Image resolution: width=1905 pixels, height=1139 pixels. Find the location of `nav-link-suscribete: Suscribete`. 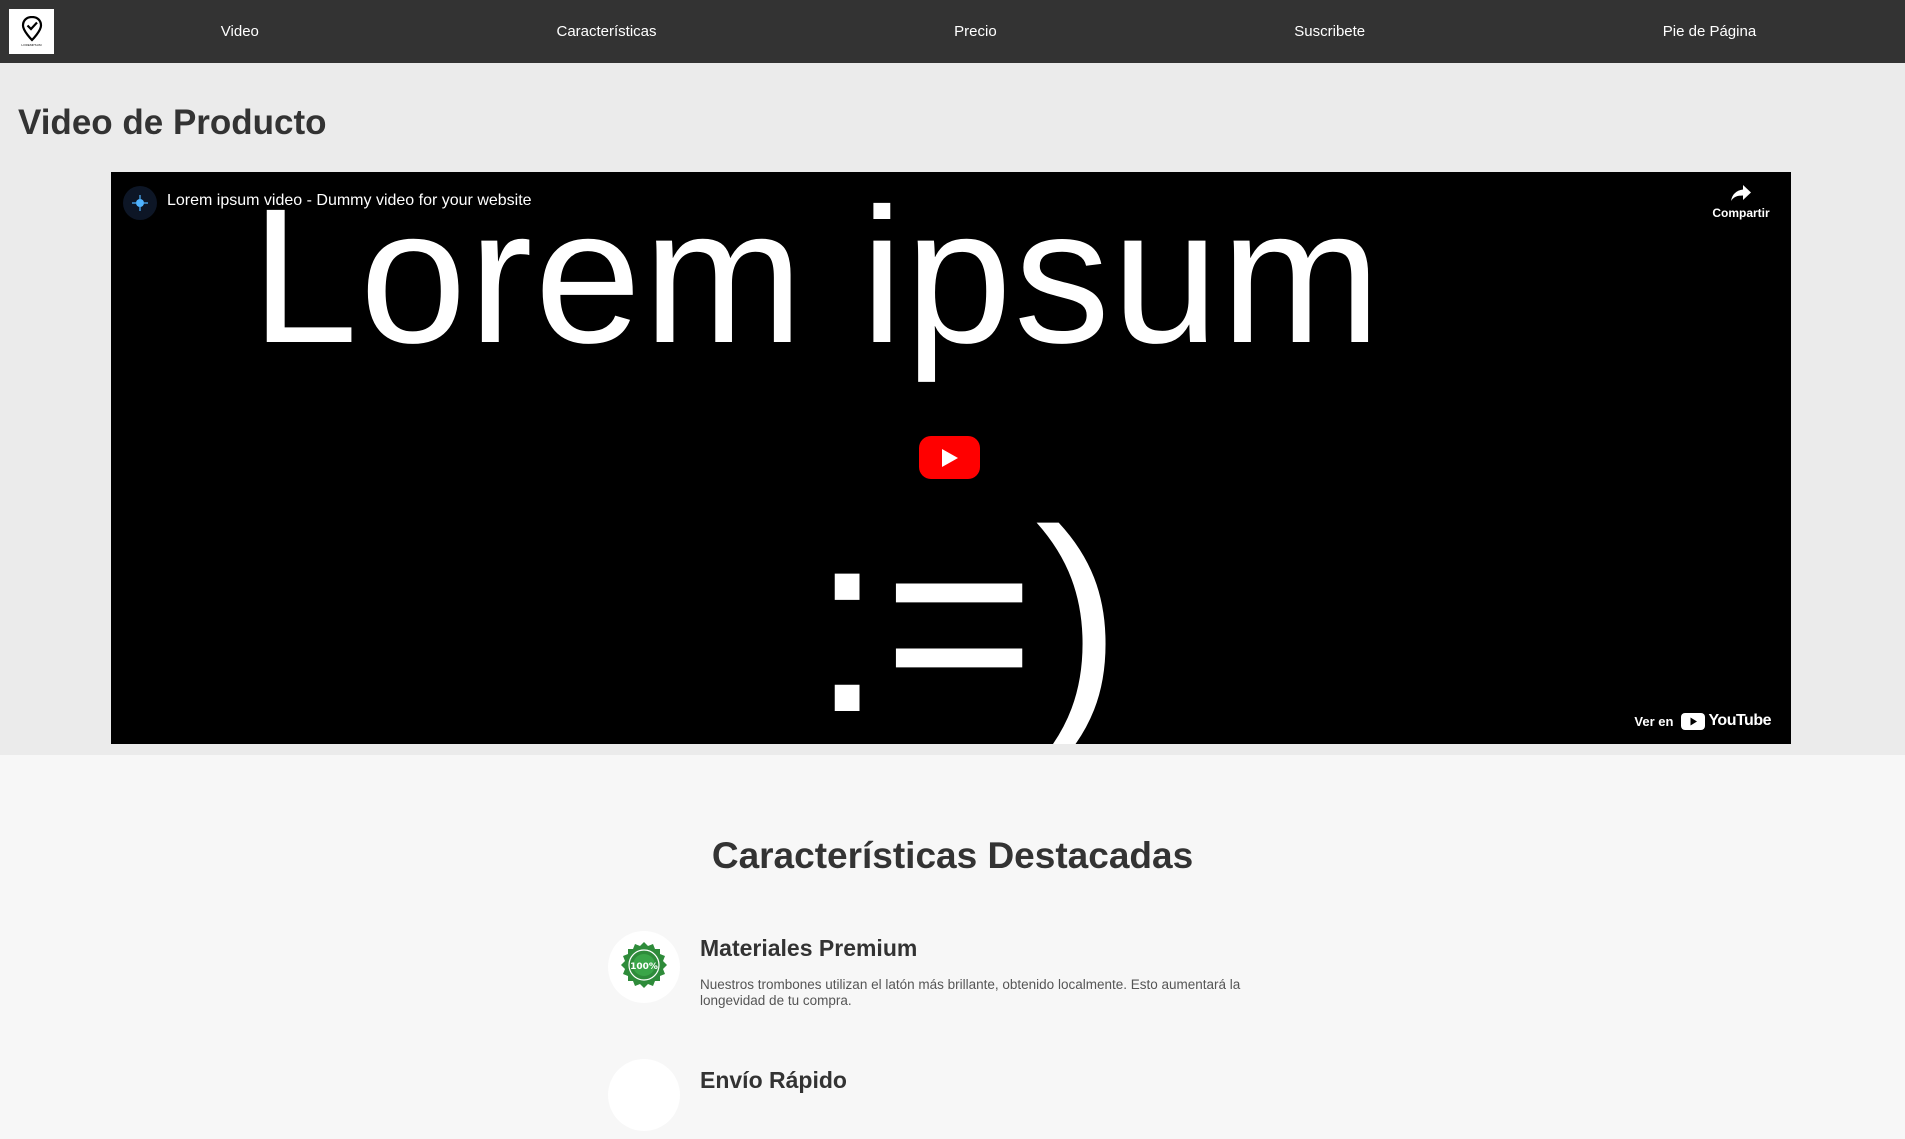

nav-link-suscribete: Suscribete is located at coordinates (1329, 31).